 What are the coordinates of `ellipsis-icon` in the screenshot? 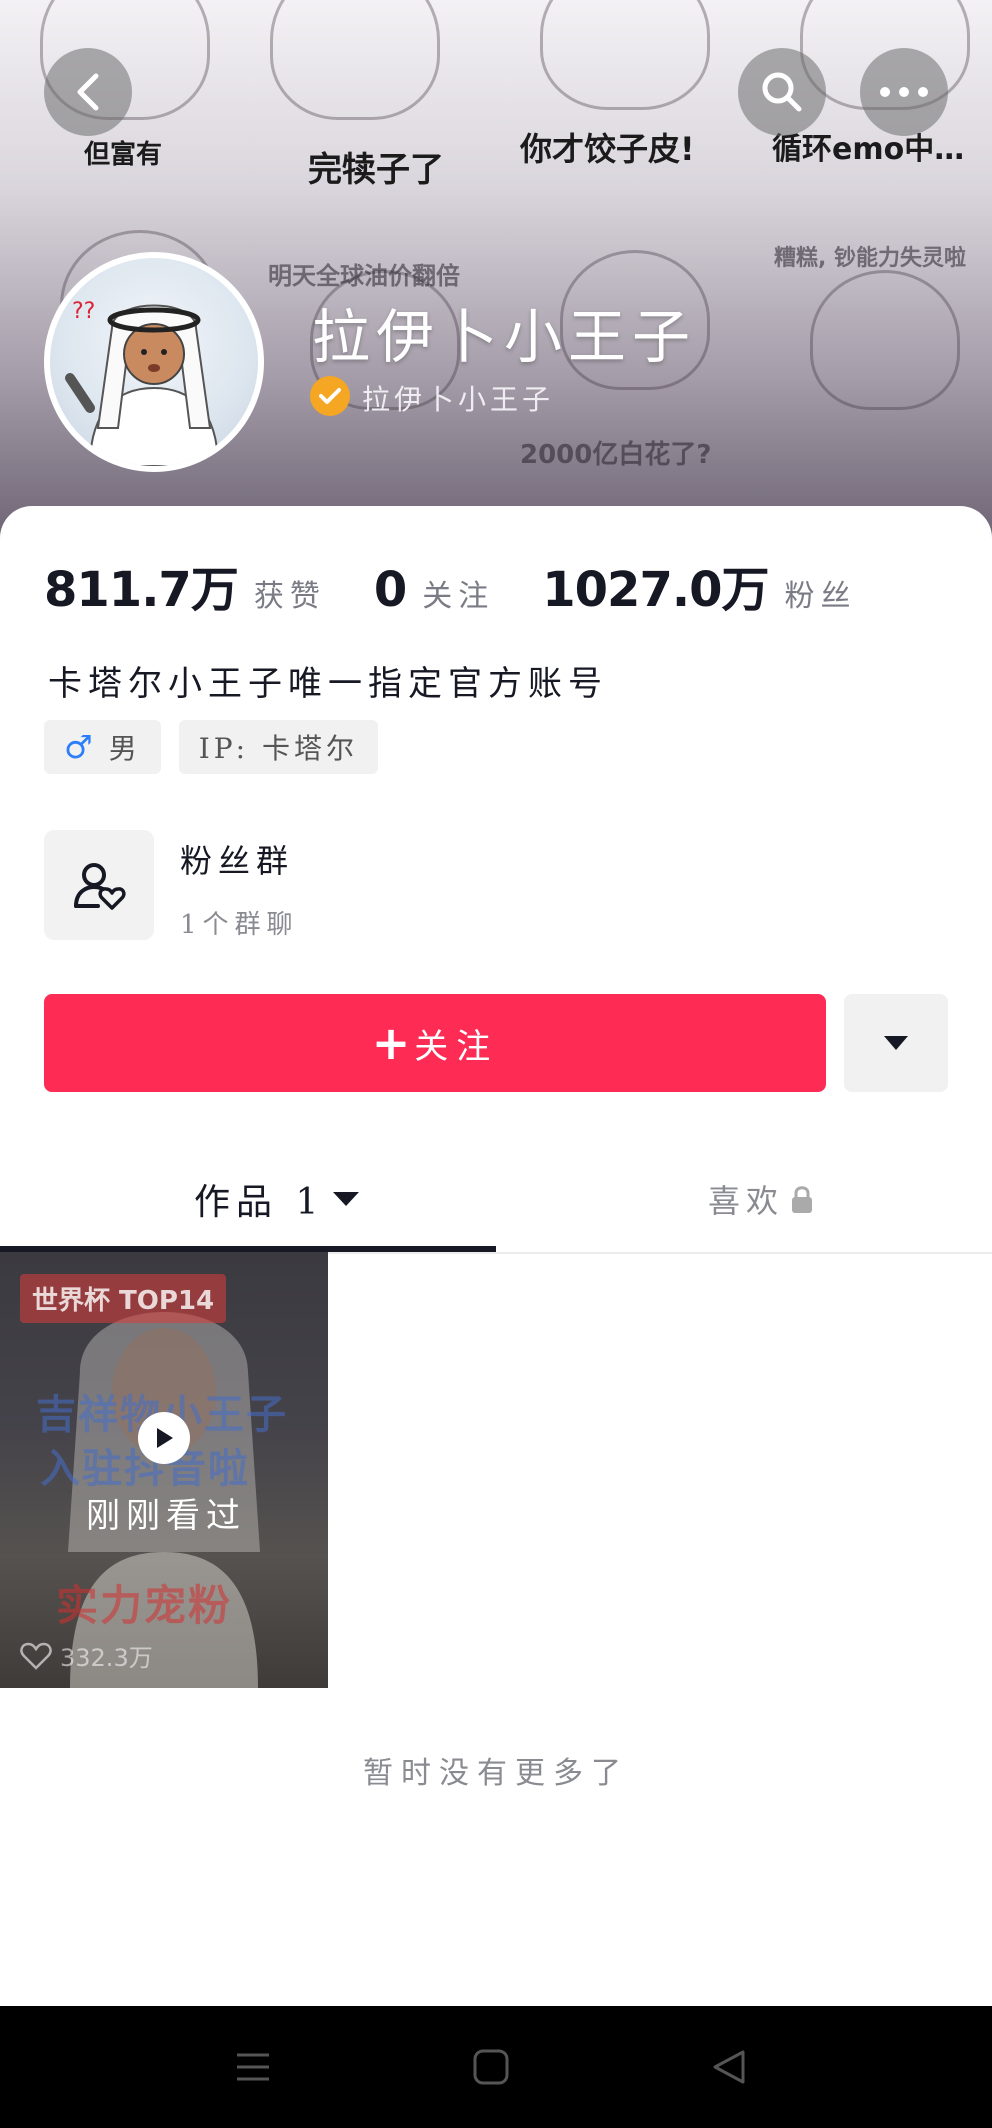 It's located at (904, 92).